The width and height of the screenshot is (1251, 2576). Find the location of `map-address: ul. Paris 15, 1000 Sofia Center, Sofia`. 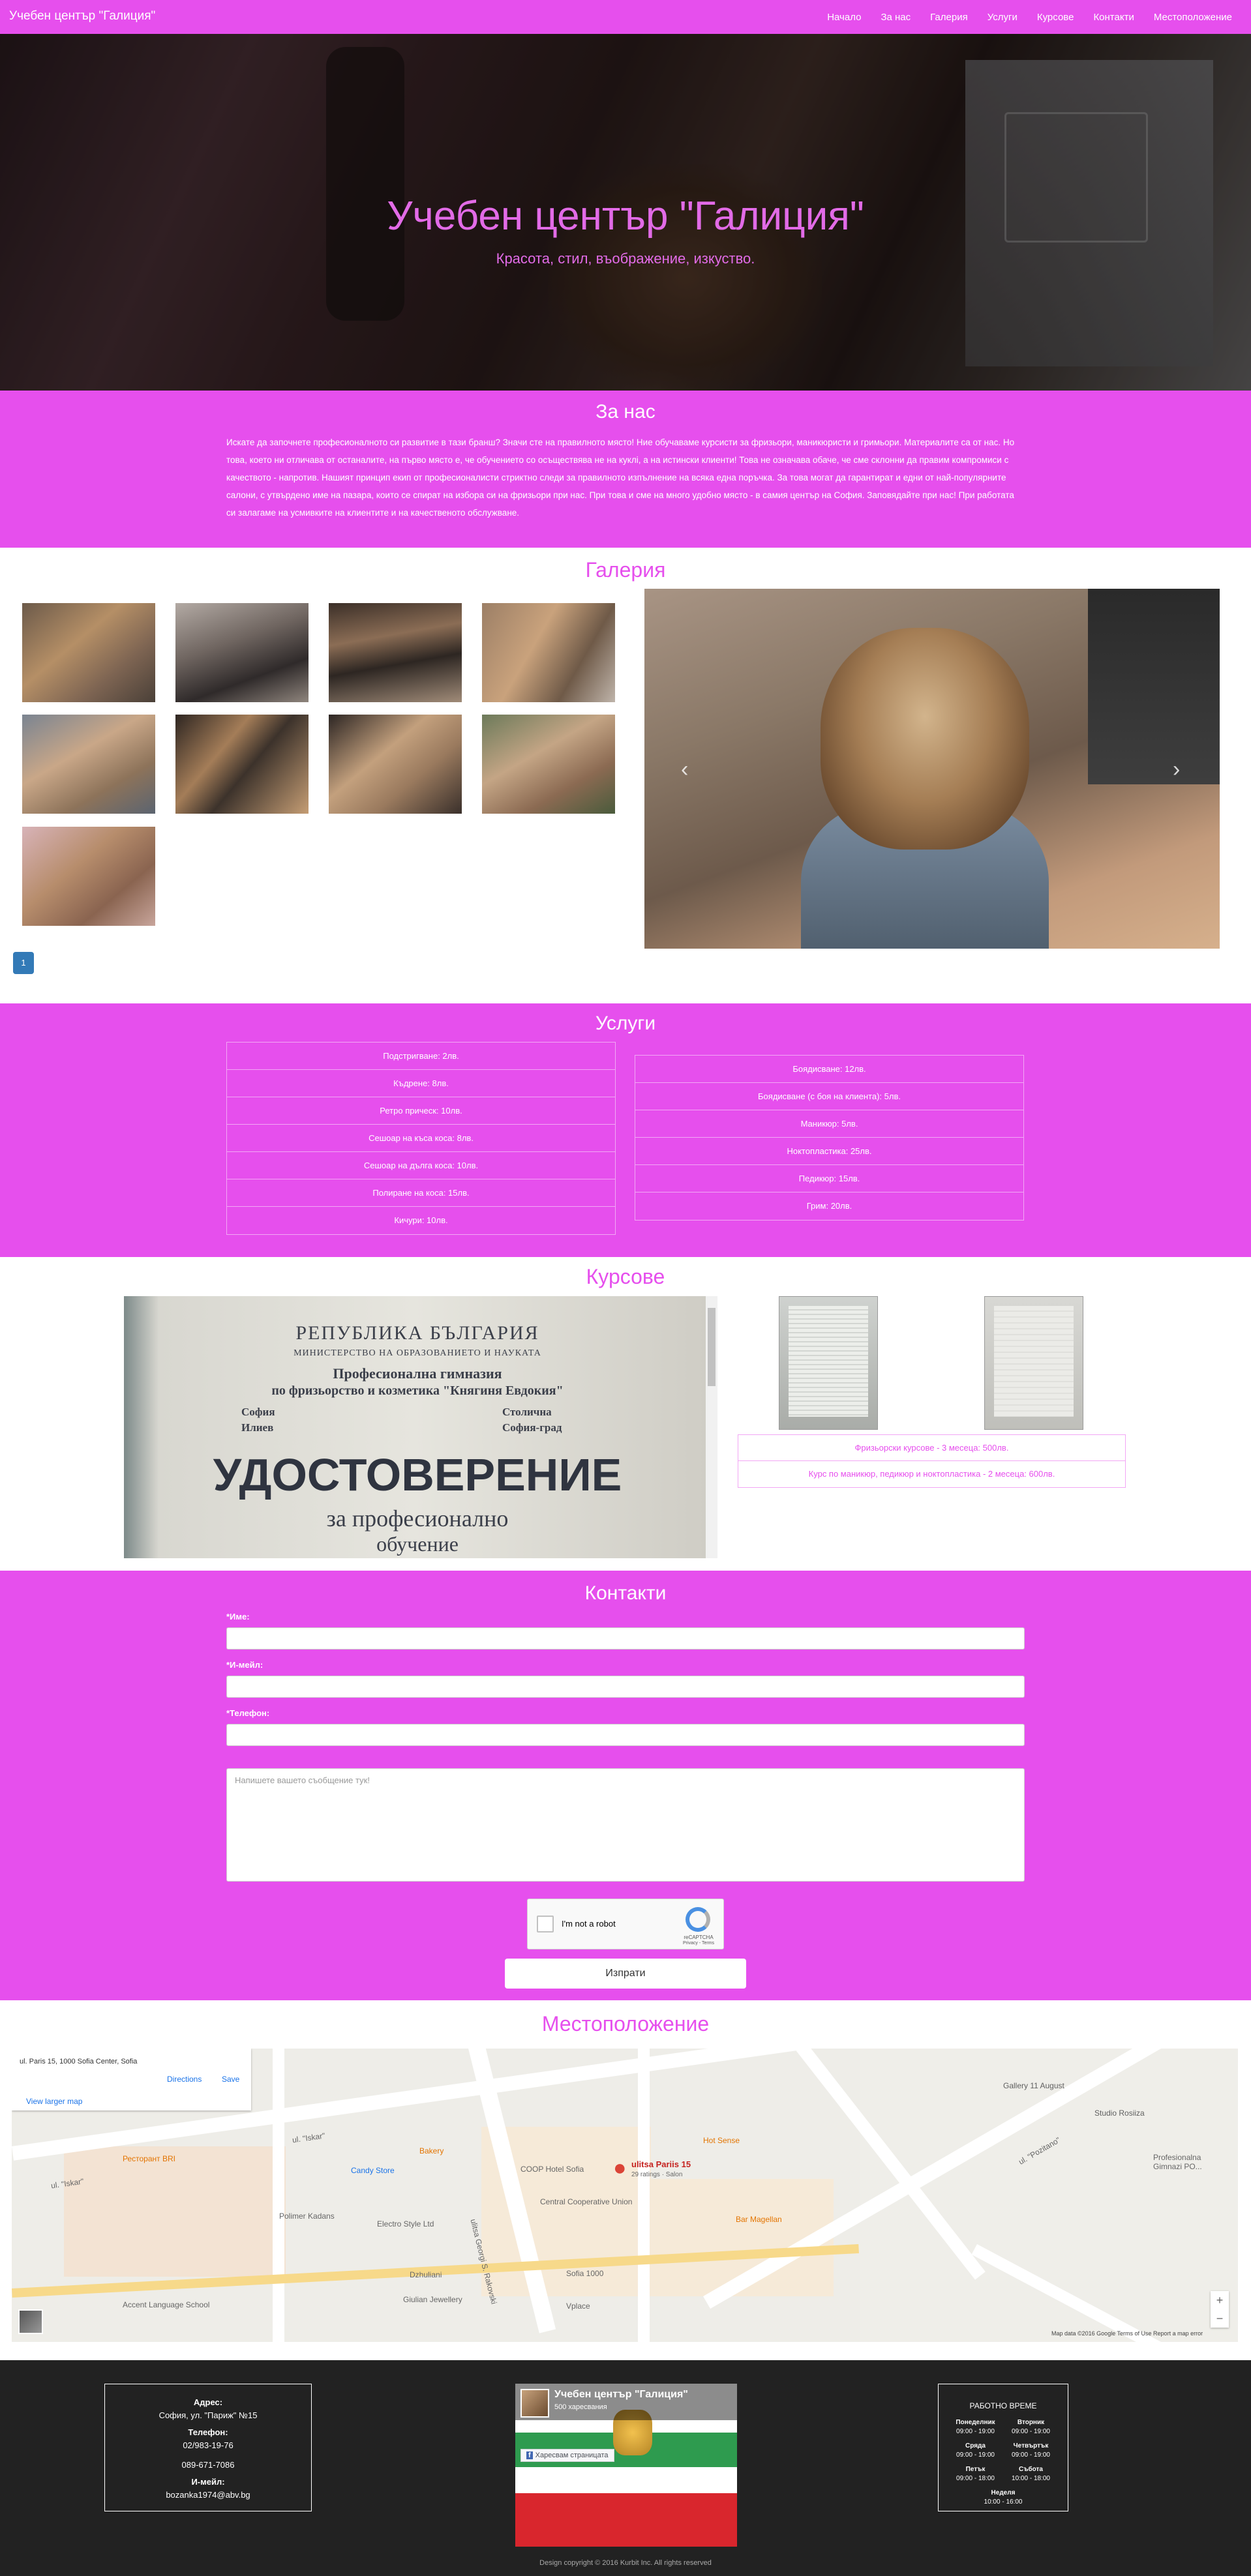

map-address: ul. Paris 15, 1000 Sofia Center, Sofia is located at coordinates (79, 2061).